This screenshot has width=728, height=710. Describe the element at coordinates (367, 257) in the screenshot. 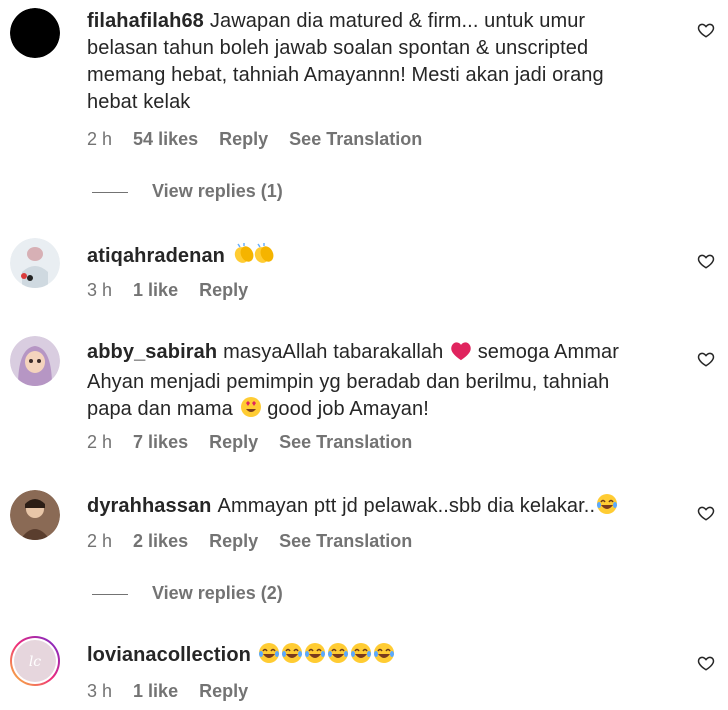

I see `comment-text: atiqahradenan` at that location.